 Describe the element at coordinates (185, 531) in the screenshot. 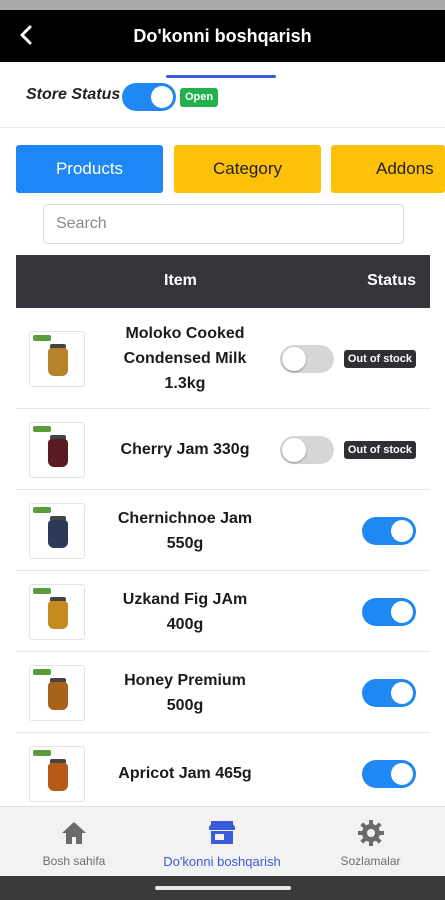

I see `product-name: Chernichnoe Jam 550g` at that location.